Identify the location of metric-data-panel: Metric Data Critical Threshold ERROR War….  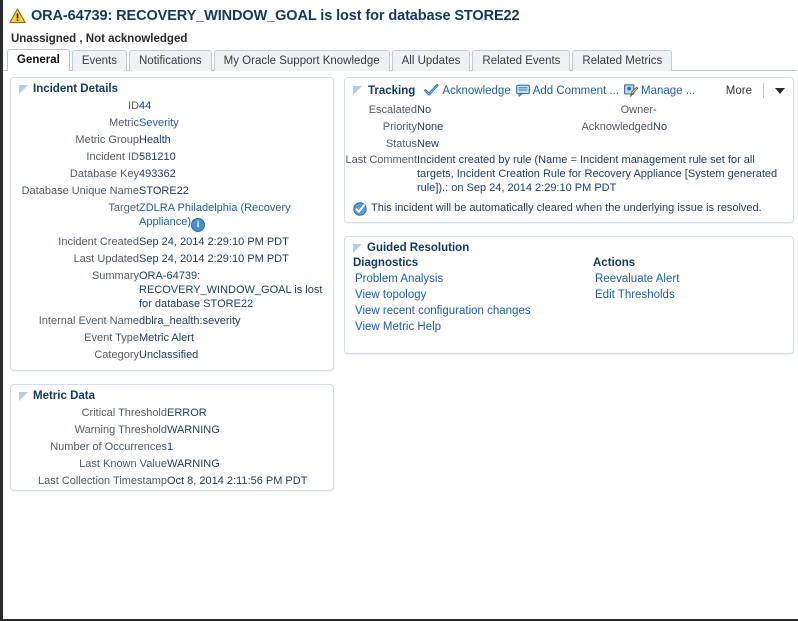
(172, 437).